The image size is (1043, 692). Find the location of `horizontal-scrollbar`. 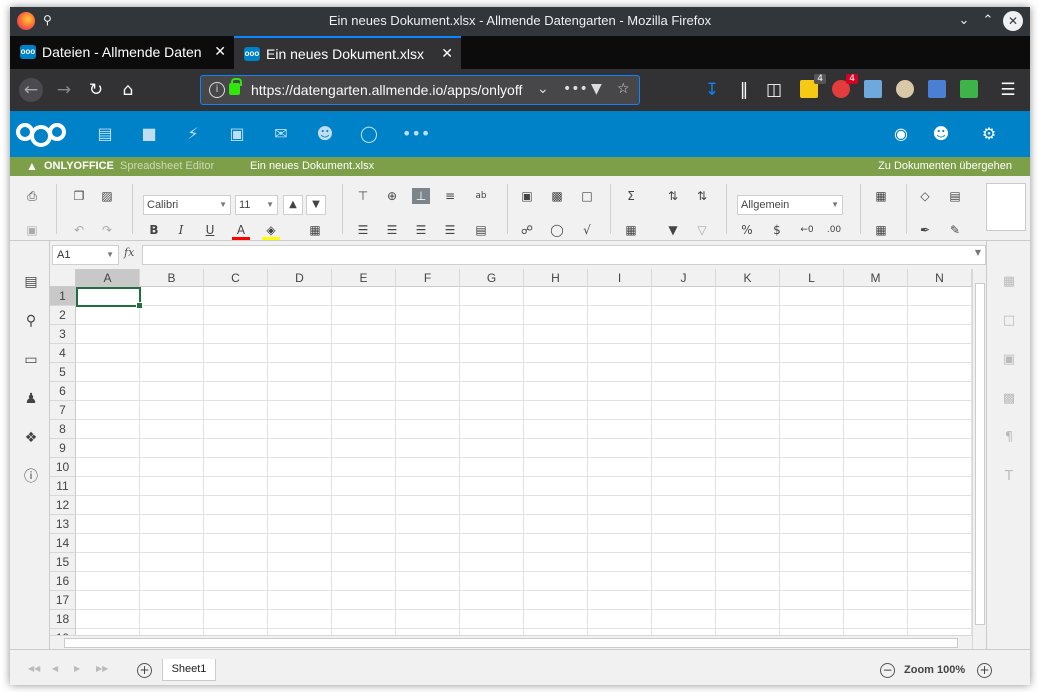

horizontal-scrollbar is located at coordinates (511, 642).